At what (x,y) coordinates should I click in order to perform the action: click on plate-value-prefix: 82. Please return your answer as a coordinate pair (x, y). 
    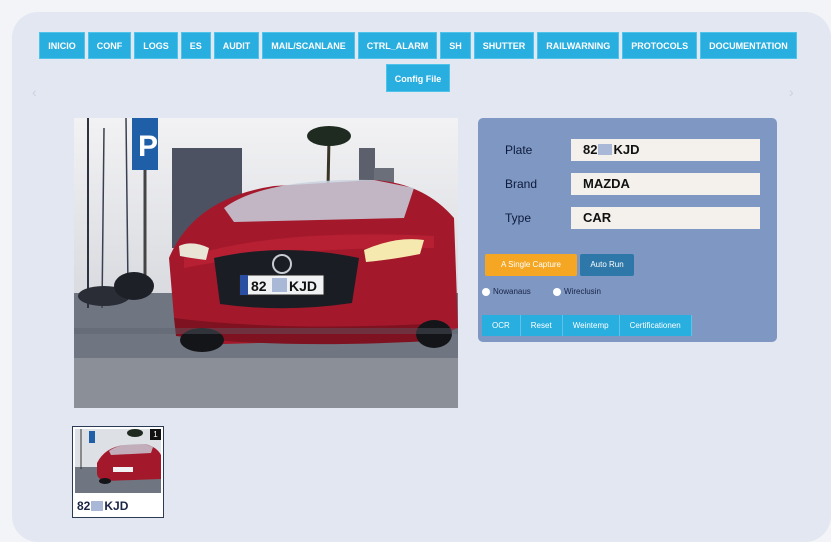
    Looking at the image, I should click on (590, 149).